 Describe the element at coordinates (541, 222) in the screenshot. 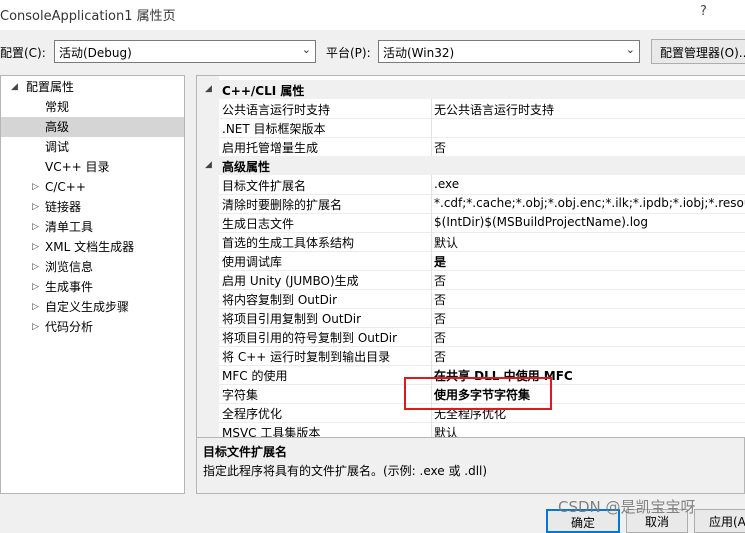

I see `property-value: $(IntDir)$(MSBuildProjectName).log` at that location.